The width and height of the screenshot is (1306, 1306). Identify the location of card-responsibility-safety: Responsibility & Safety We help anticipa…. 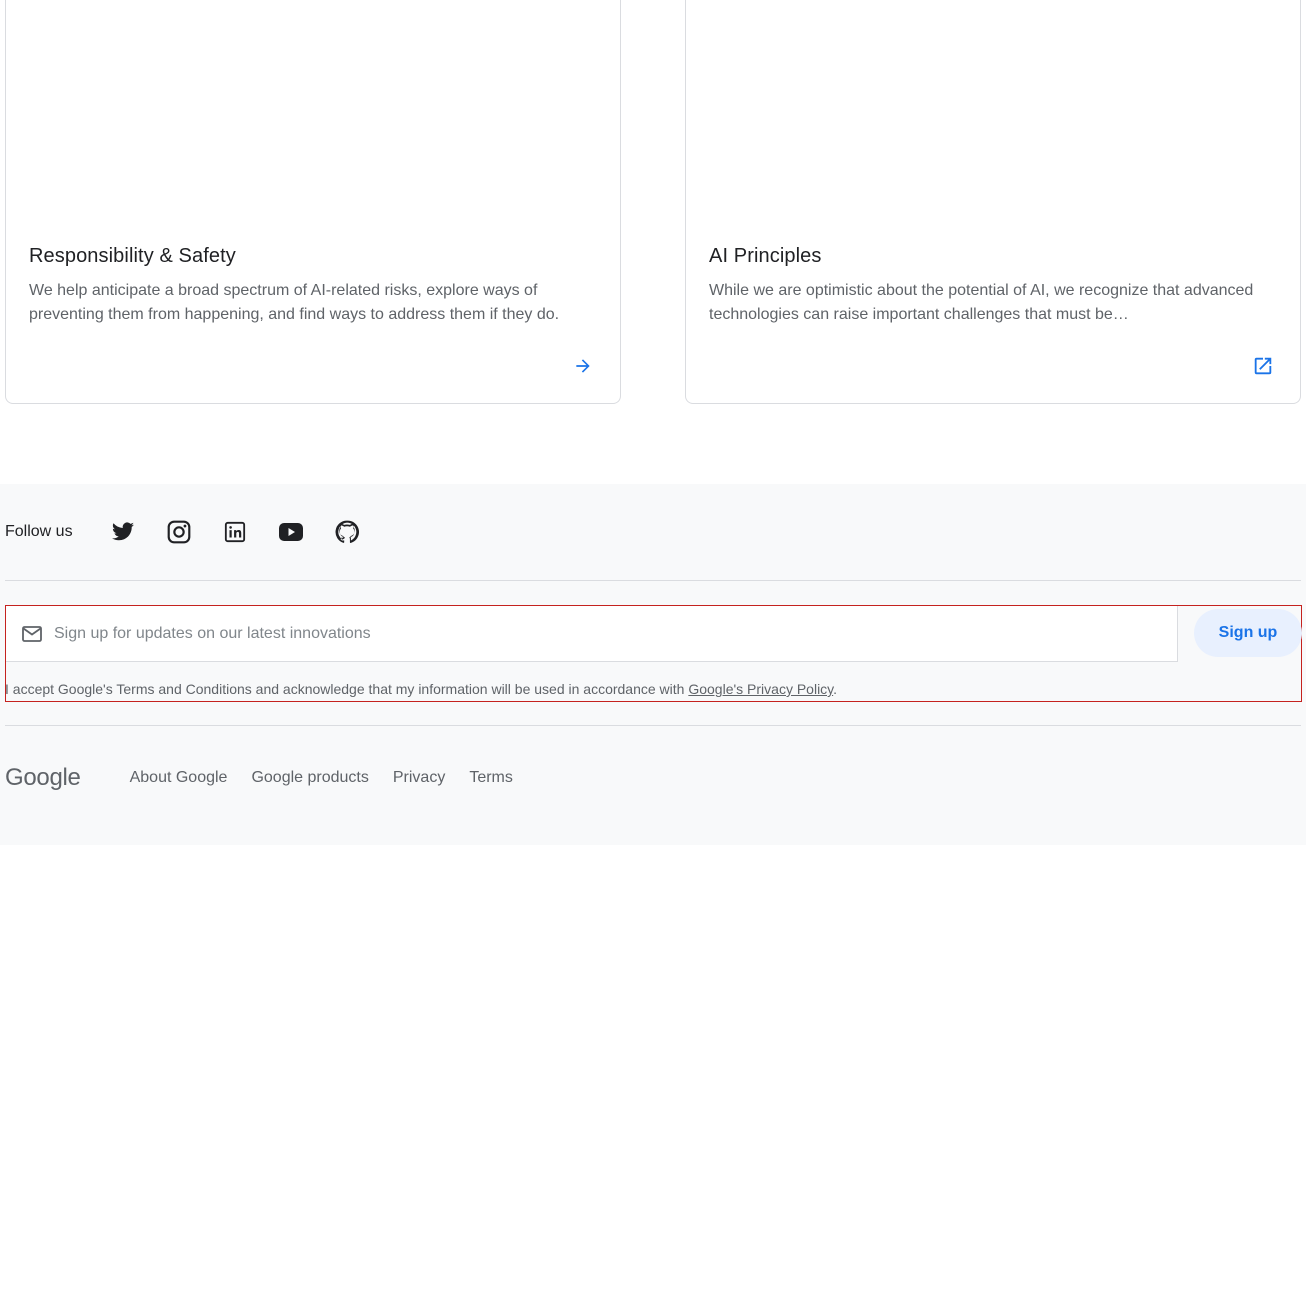
(313, 202).